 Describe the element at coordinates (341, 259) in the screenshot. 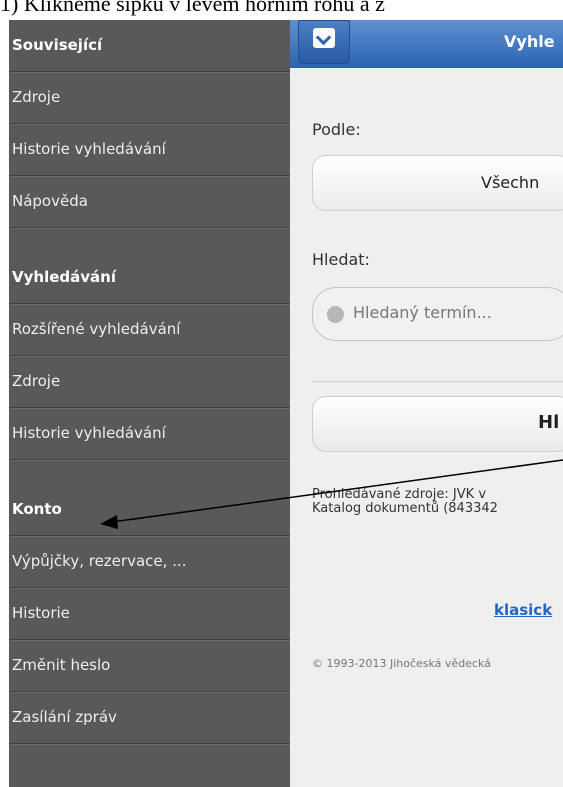

I see `search-label: Hledat:` at that location.